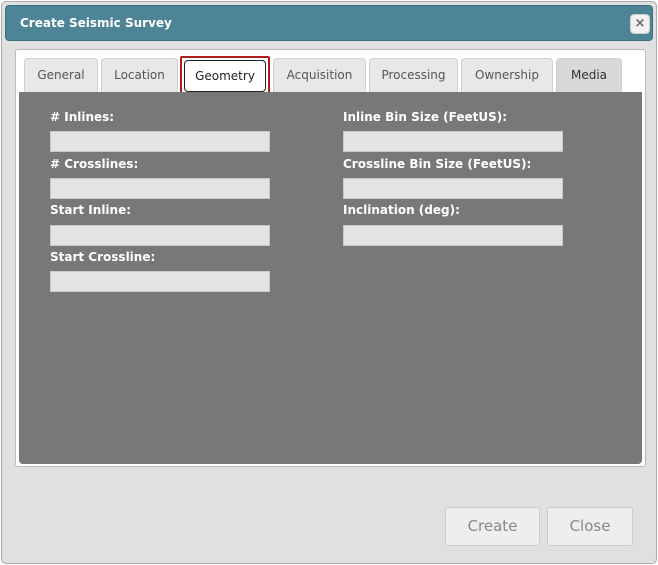  Describe the element at coordinates (329, 23) in the screenshot. I see `dialog-titlebar: Create Seismic Survey ×` at that location.